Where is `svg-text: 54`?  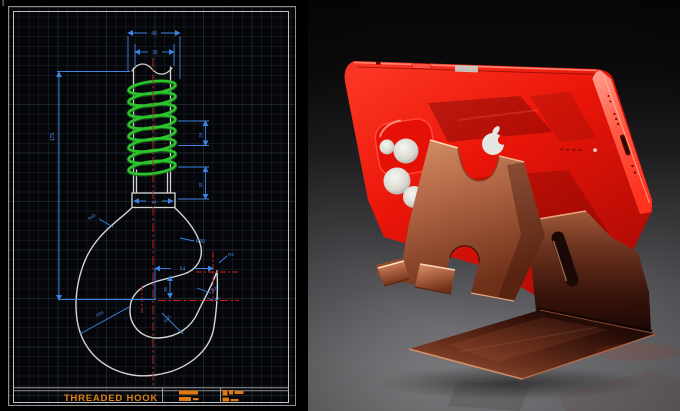
svg-text: 54 is located at coordinates (183, 270).